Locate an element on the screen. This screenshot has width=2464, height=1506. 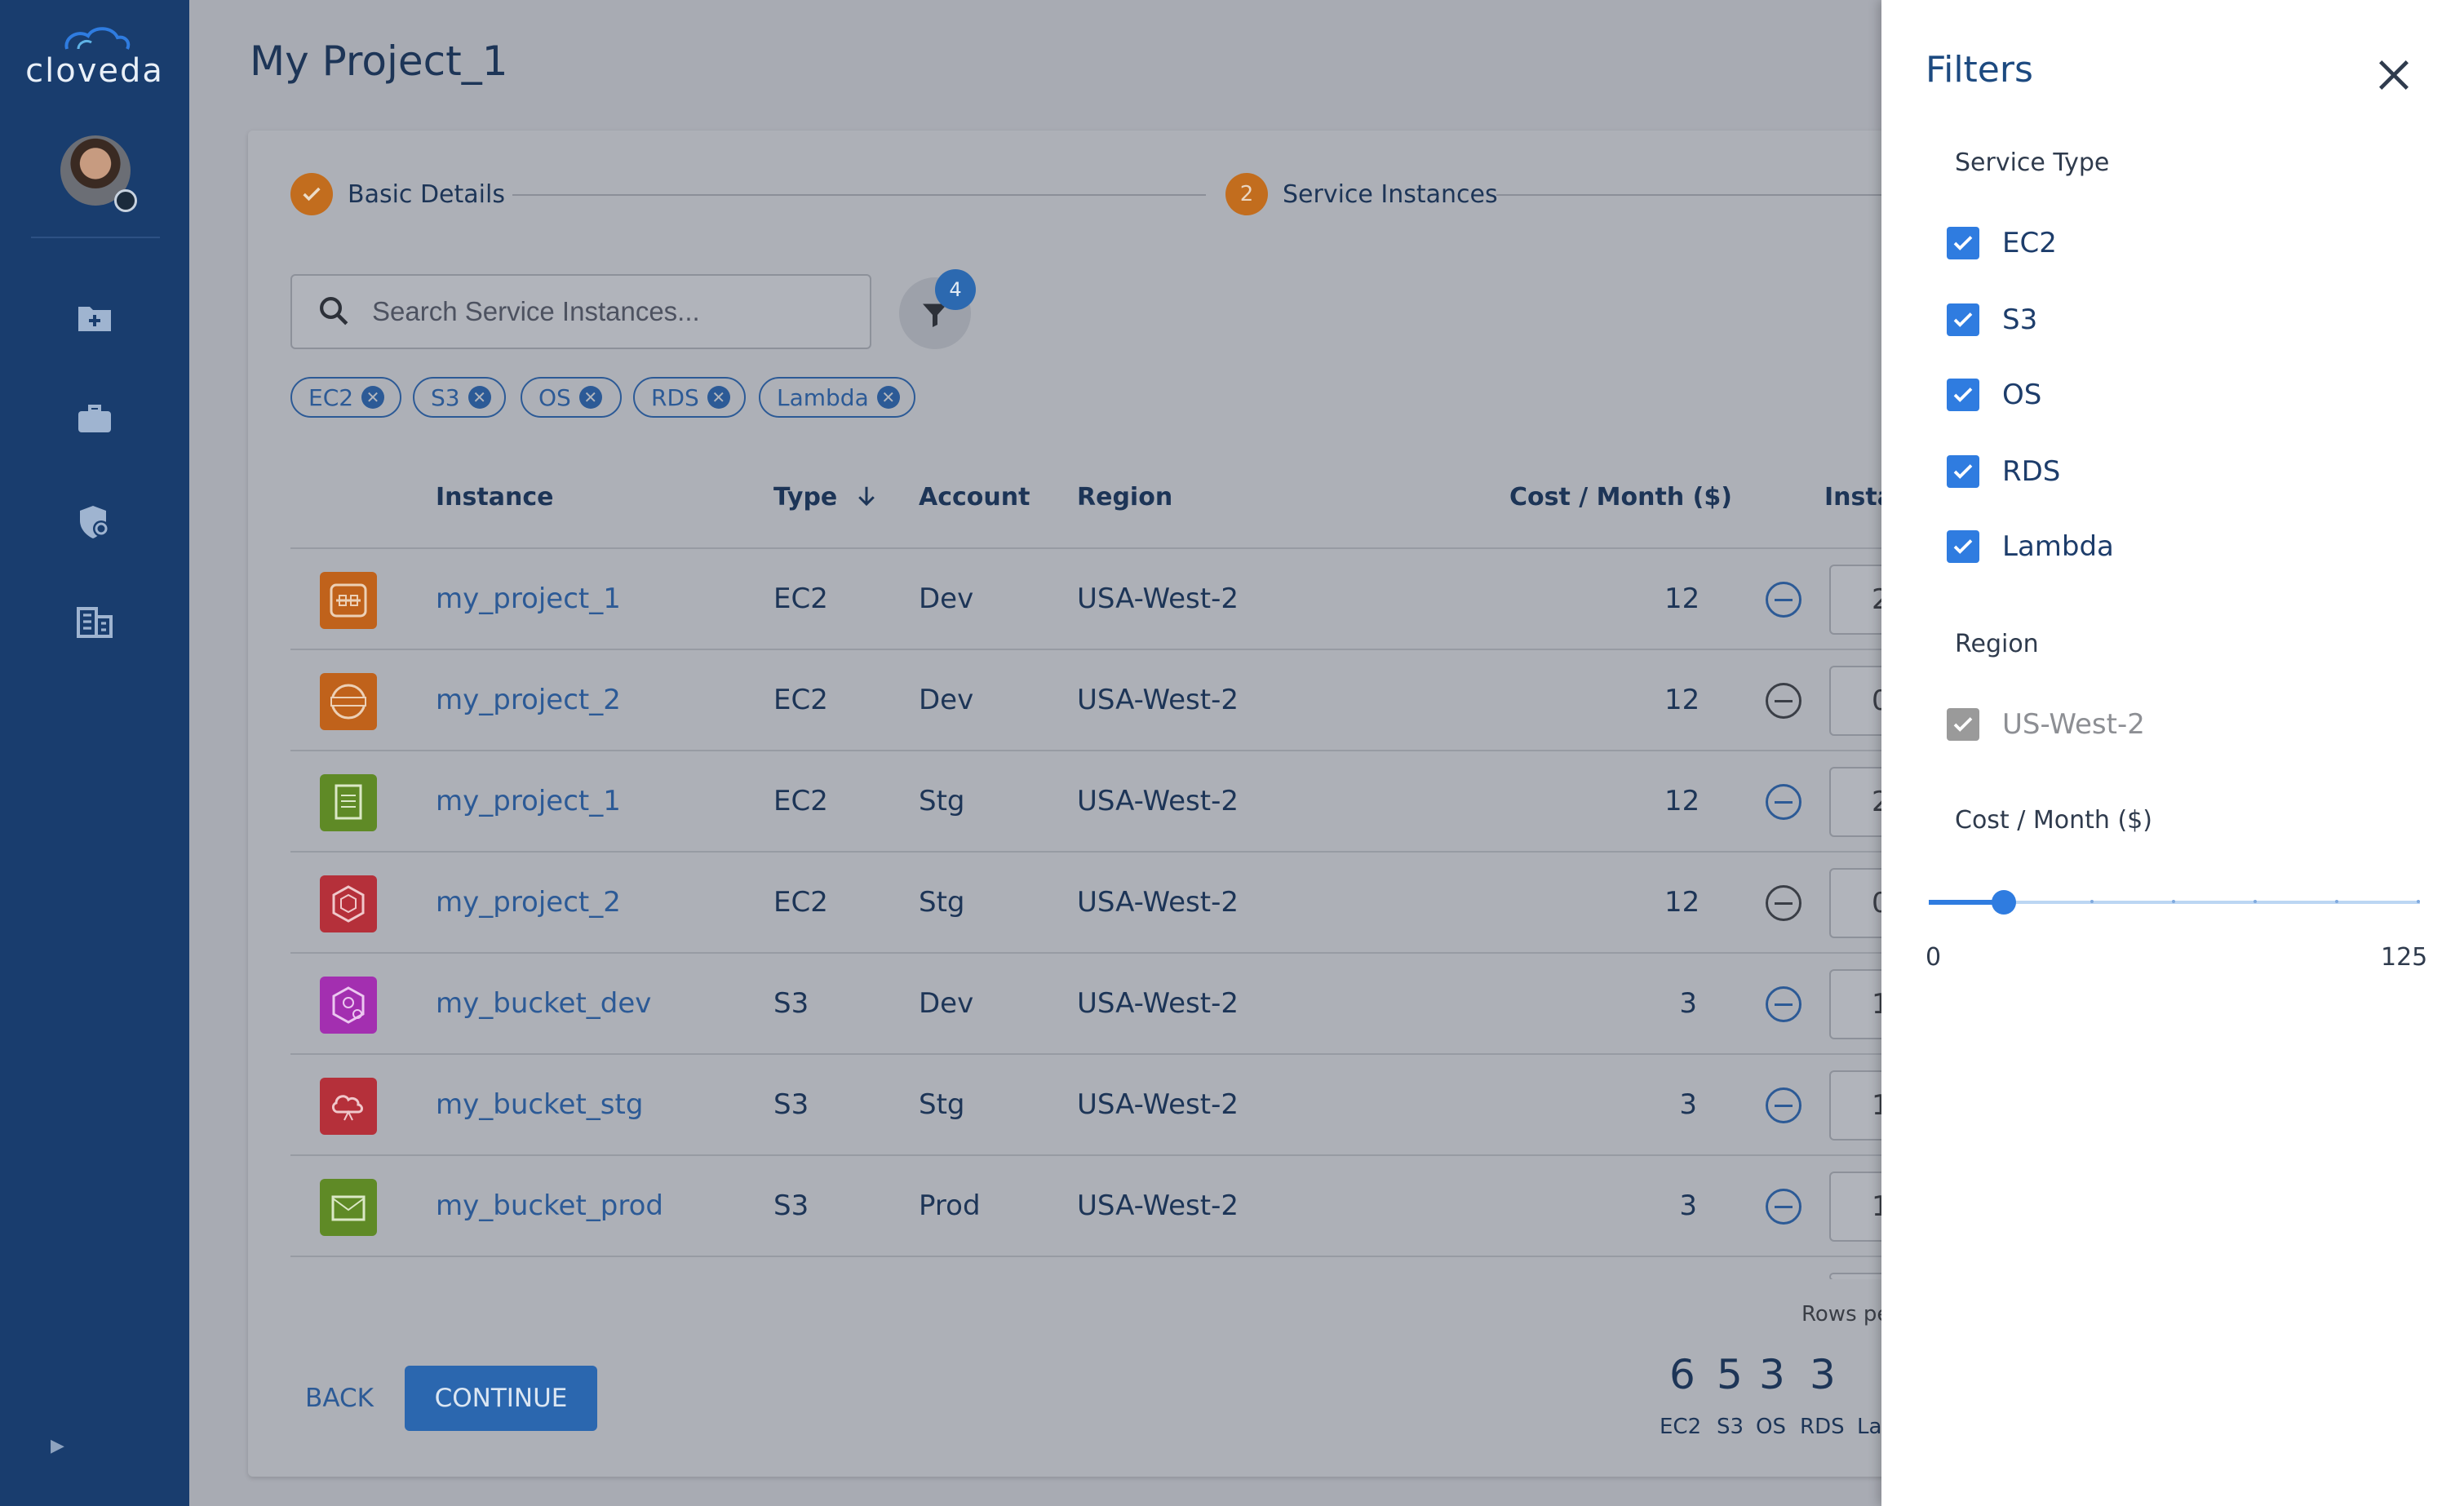
sidebar-expand-icon: ▶ is located at coordinates (57, 1446).